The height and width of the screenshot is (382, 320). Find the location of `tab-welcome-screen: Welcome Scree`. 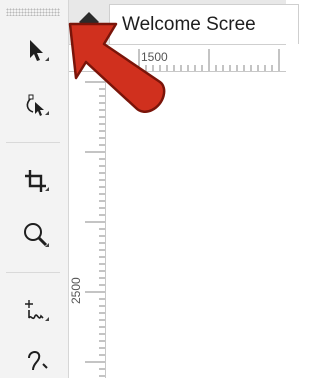

tab-welcome-screen: Welcome Scree is located at coordinates (204, 24).